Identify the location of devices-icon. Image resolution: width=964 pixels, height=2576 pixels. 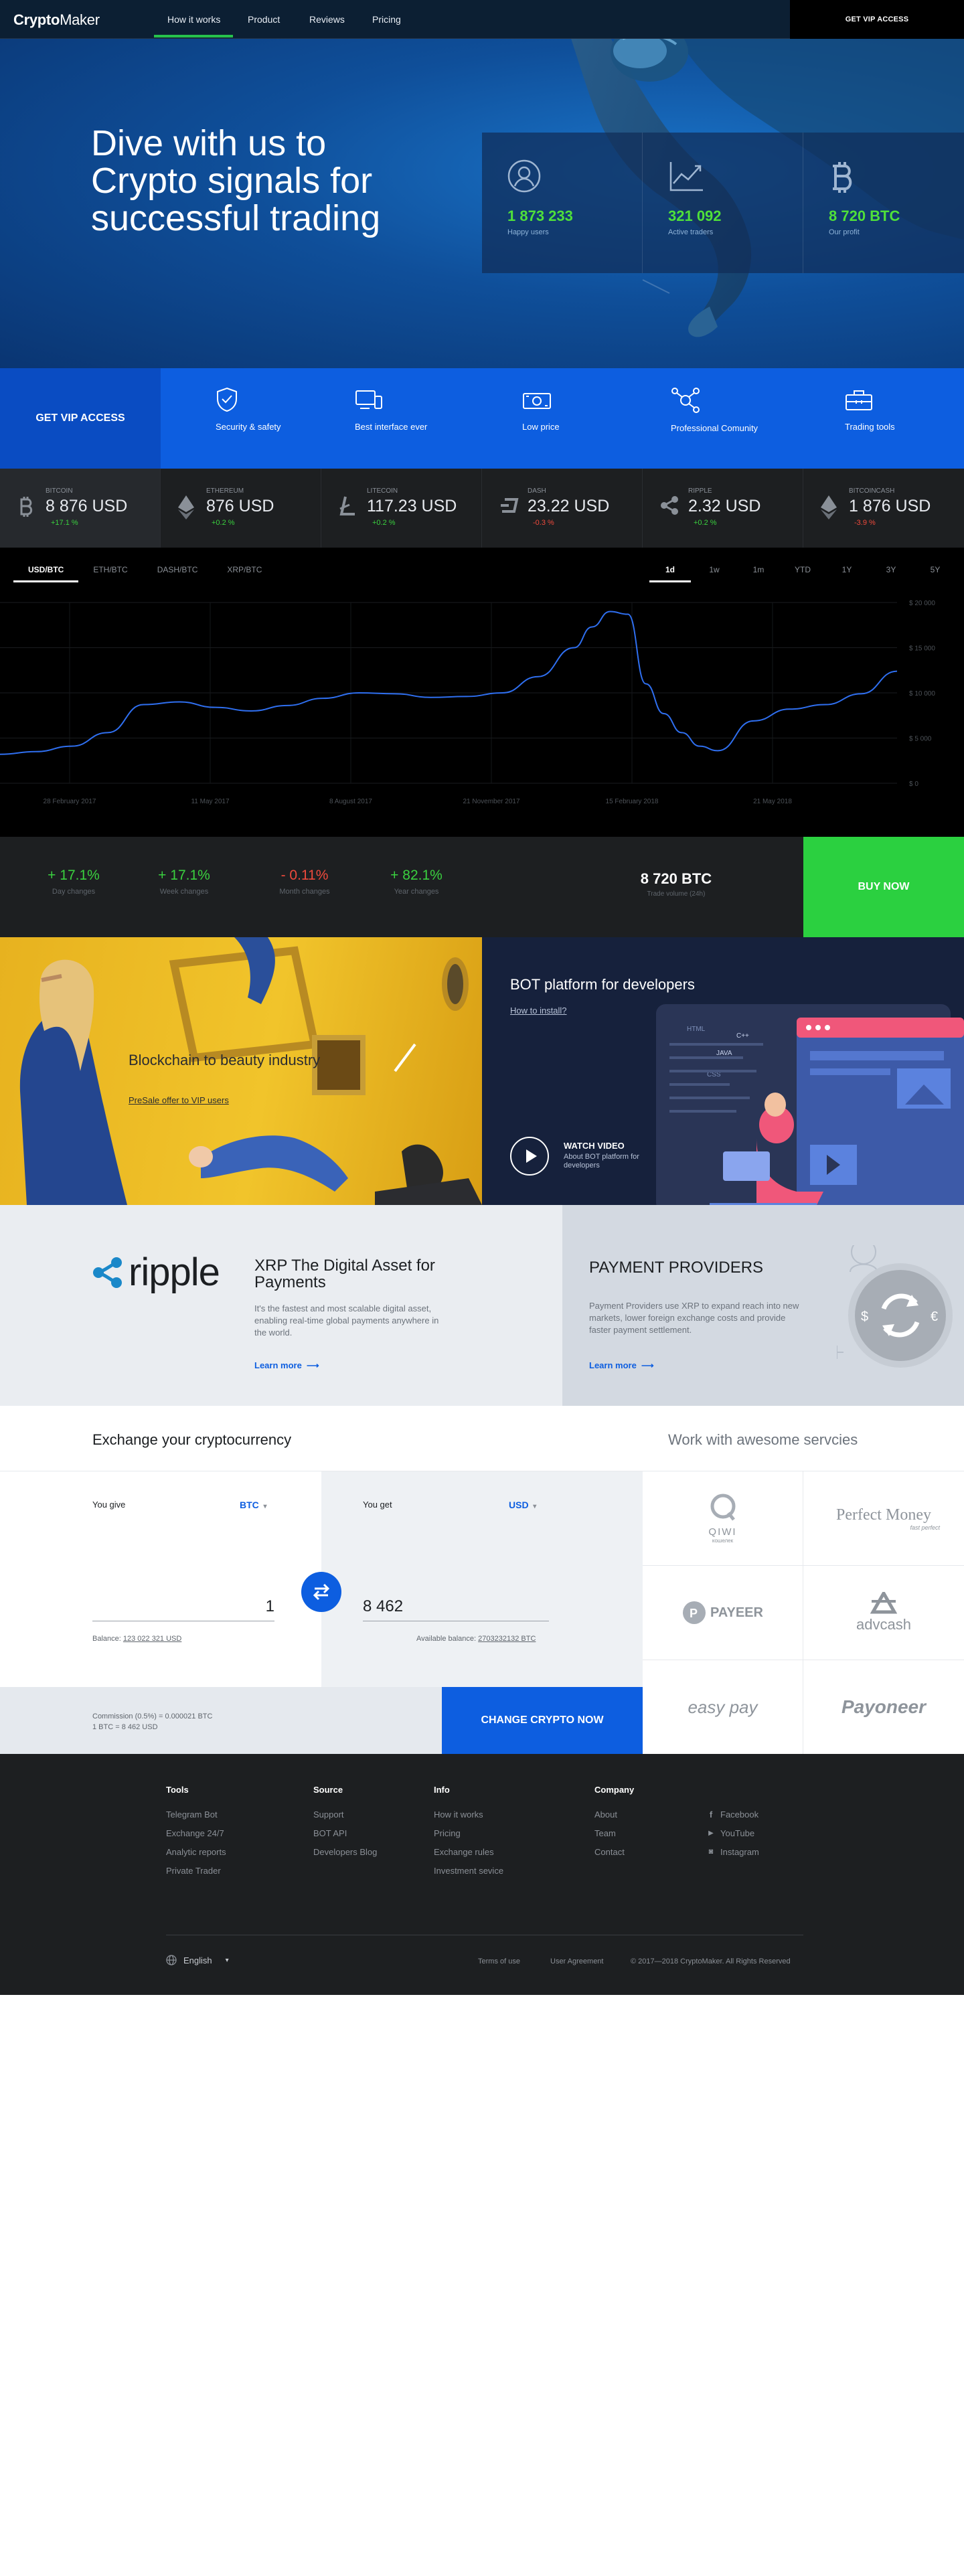
(368, 399).